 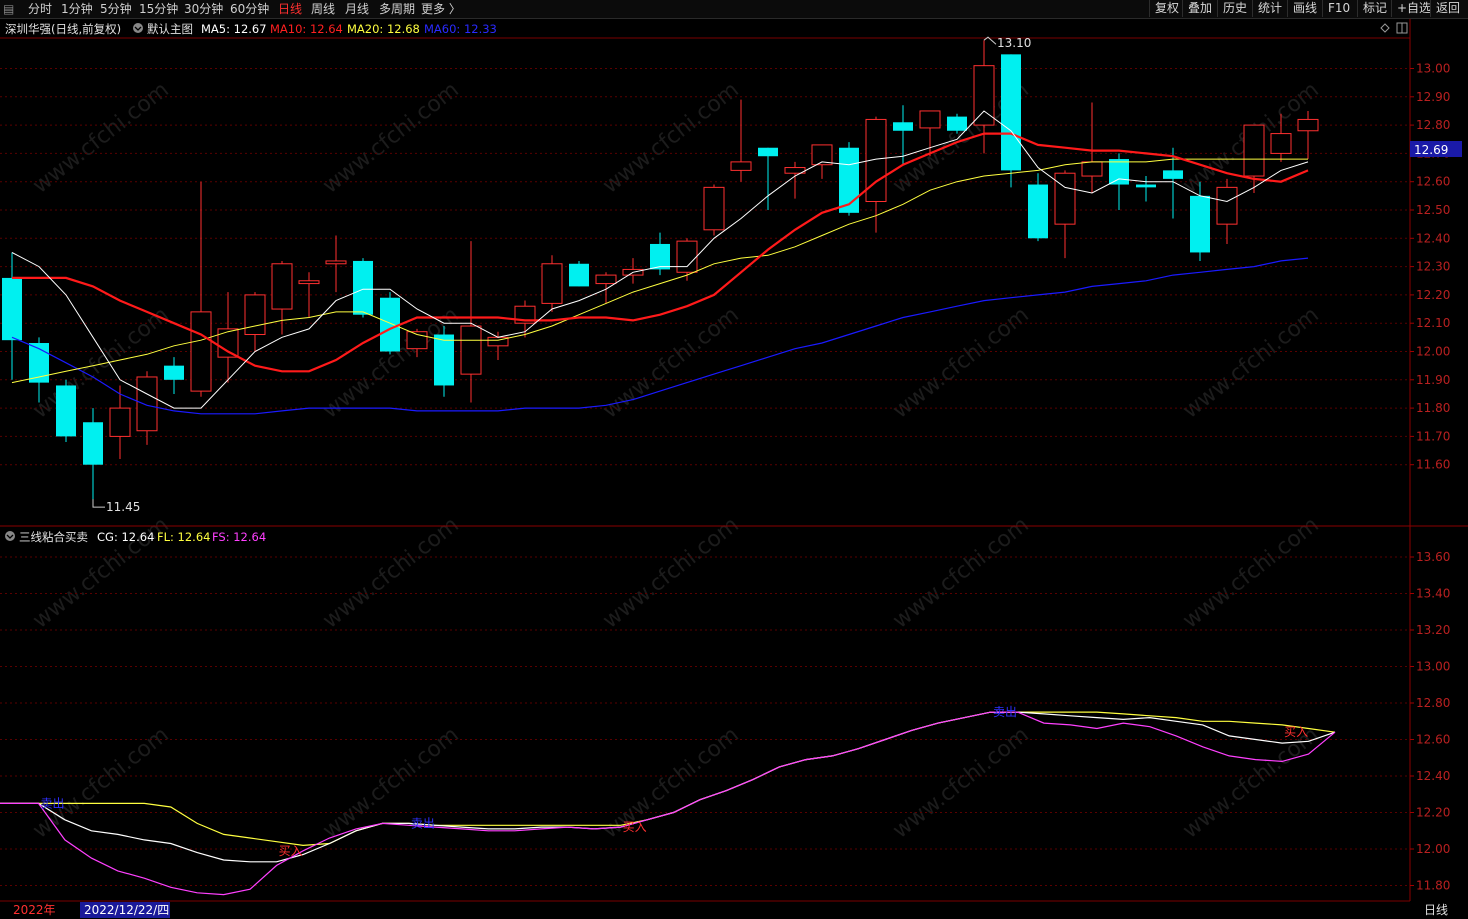 I want to click on year-label: 2022年, so click(x=34, y=910).